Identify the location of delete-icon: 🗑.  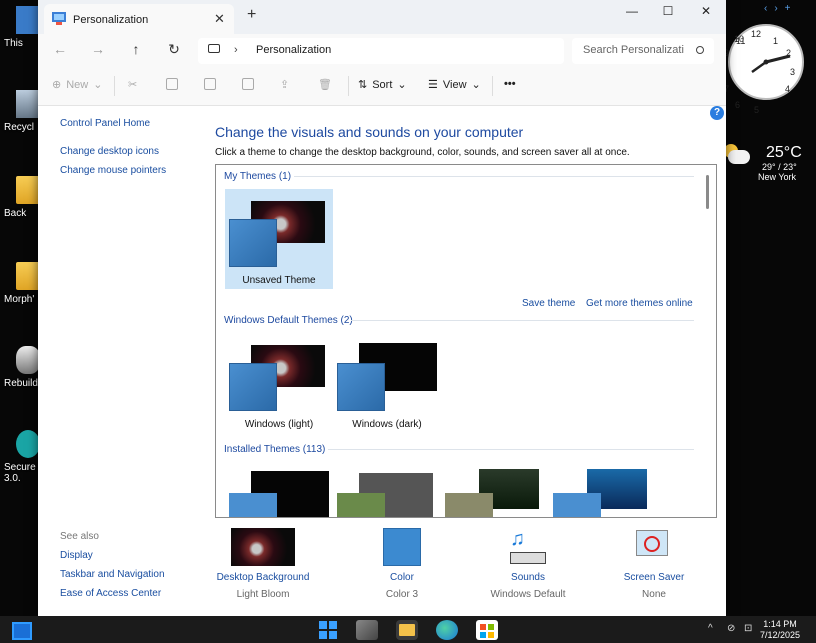
(325, 84).